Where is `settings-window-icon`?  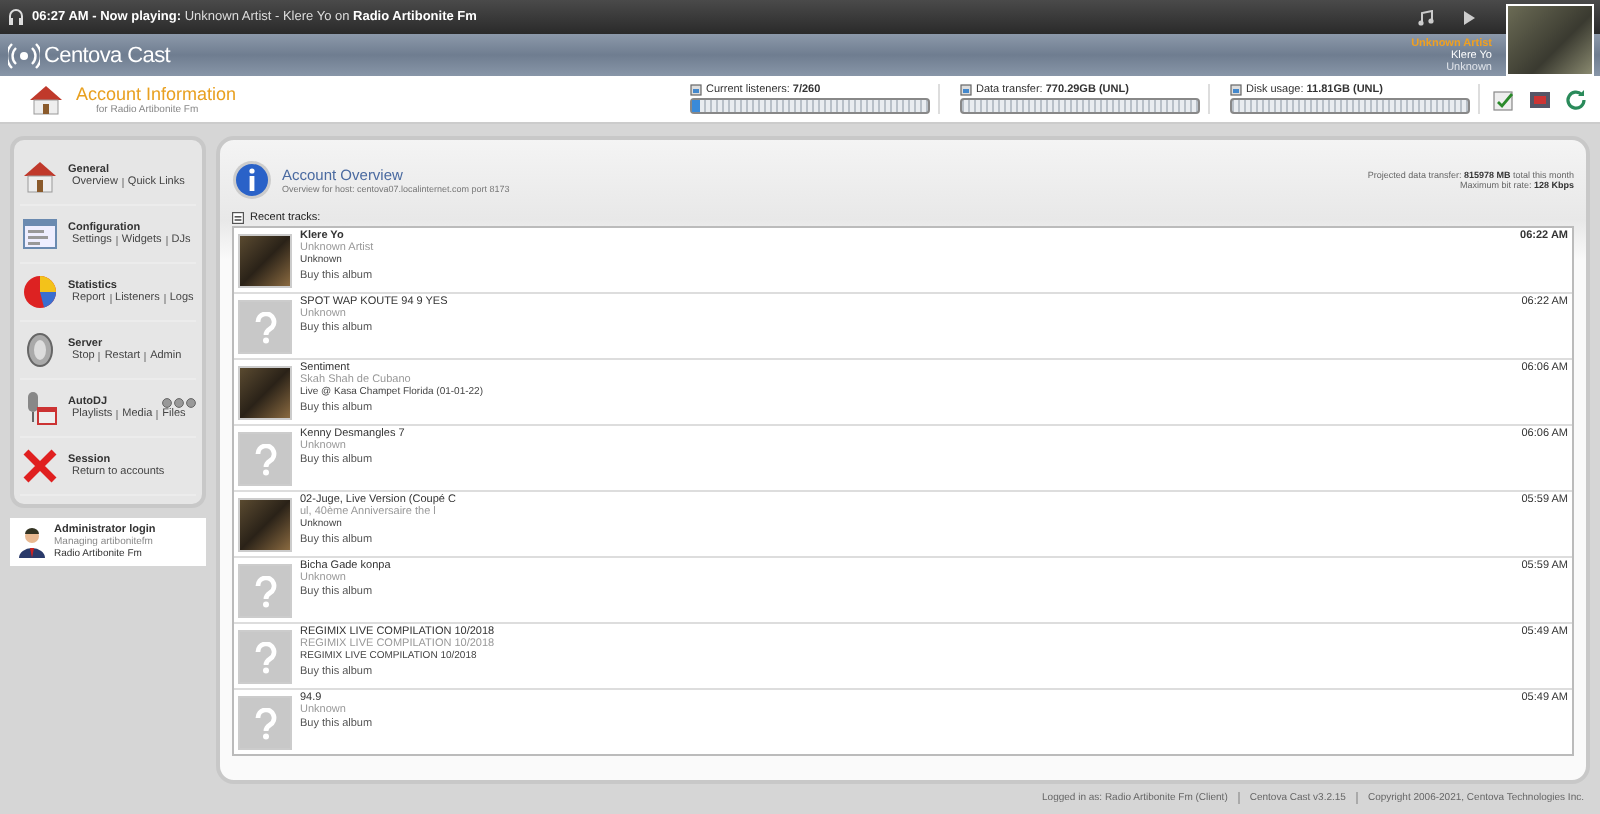 settings-window-icon is located at coordinates (40, 234).